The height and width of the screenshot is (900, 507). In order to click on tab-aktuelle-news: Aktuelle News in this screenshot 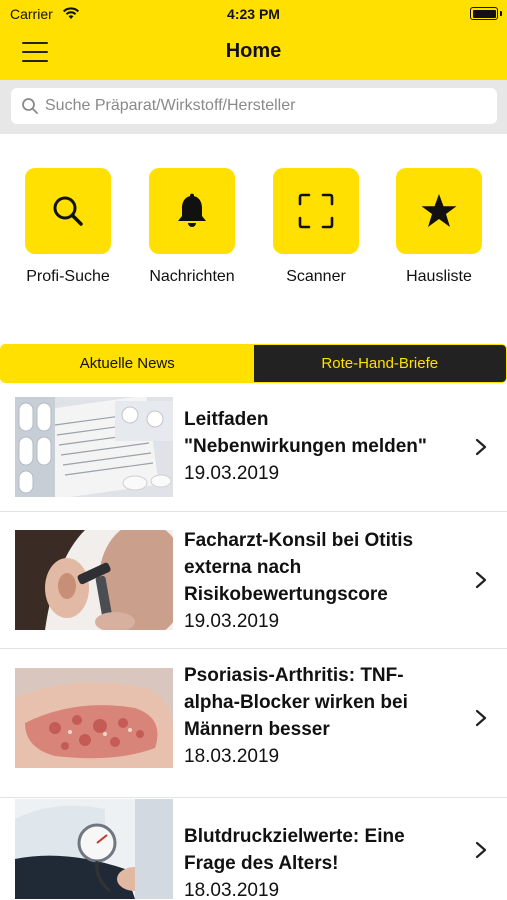, I will do `click(127, 363)`.